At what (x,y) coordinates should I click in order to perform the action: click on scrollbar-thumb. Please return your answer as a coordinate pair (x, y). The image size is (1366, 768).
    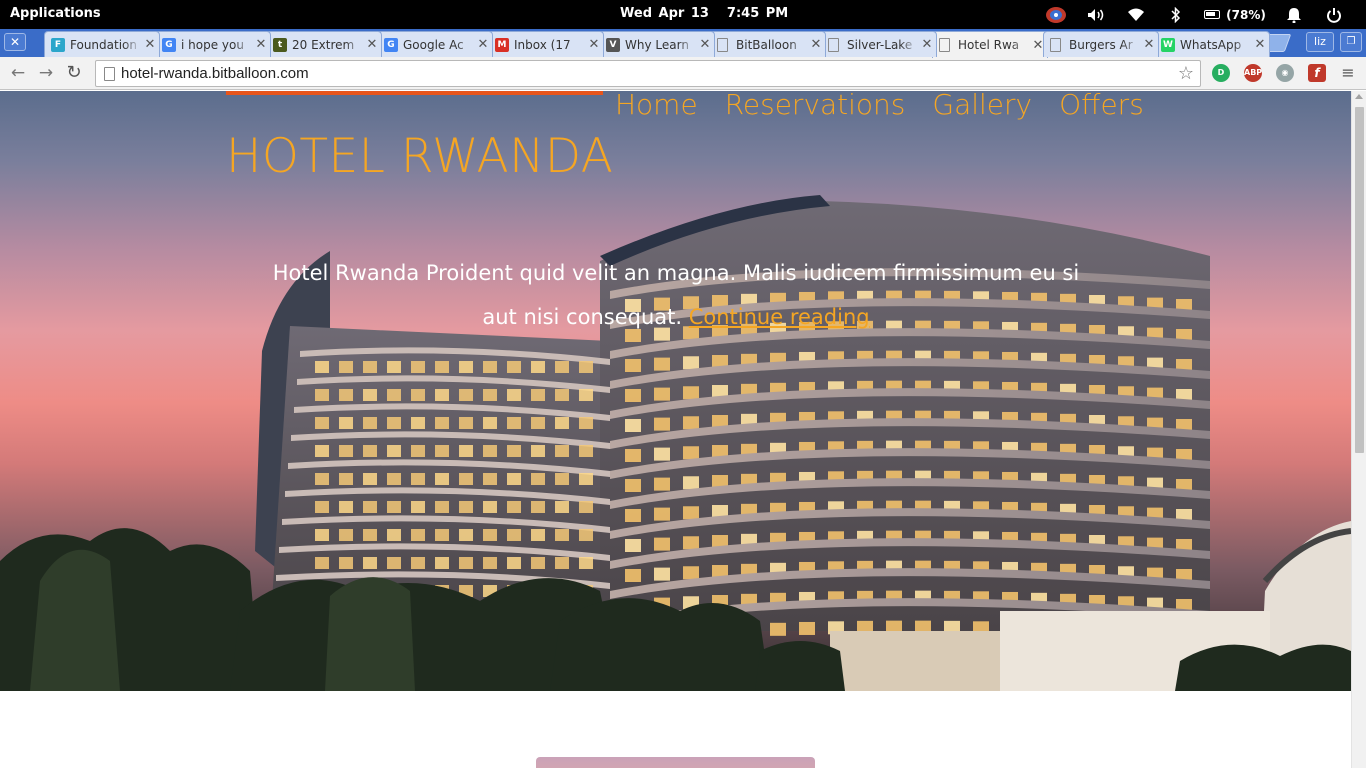
    Looking at the image, I should click on (1359, 280).